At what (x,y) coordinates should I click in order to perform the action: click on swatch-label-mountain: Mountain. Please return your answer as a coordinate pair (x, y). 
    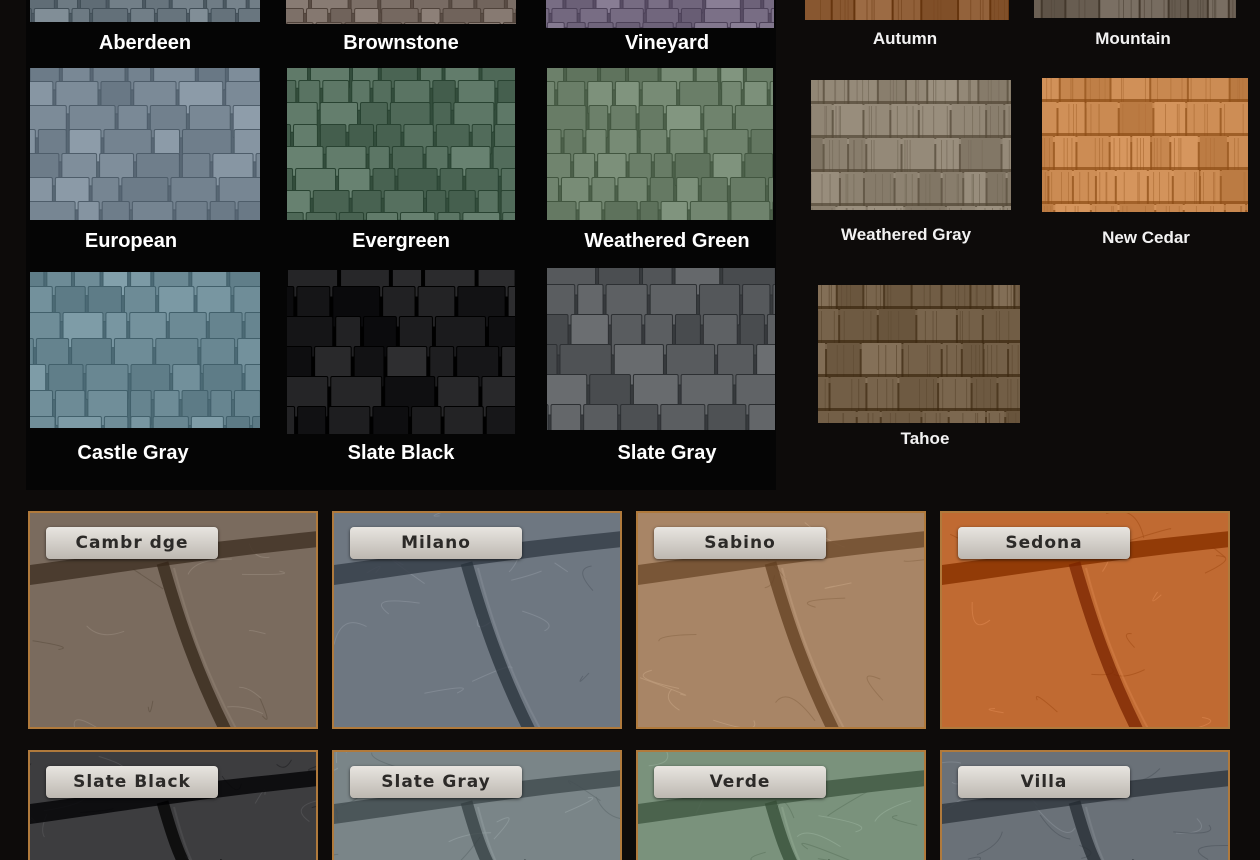
    Looking at the image, I should click on (1133, 39).